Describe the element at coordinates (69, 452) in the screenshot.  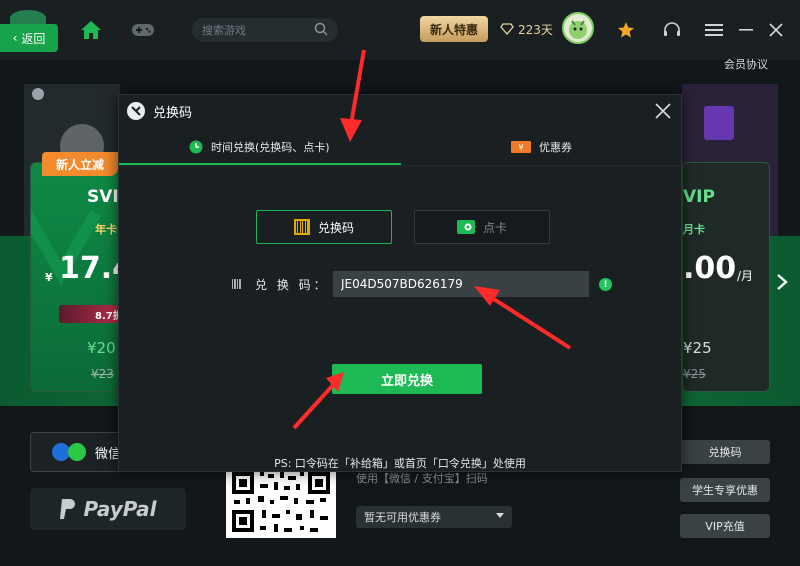
I see `alipay-wechat-icon` at that location.